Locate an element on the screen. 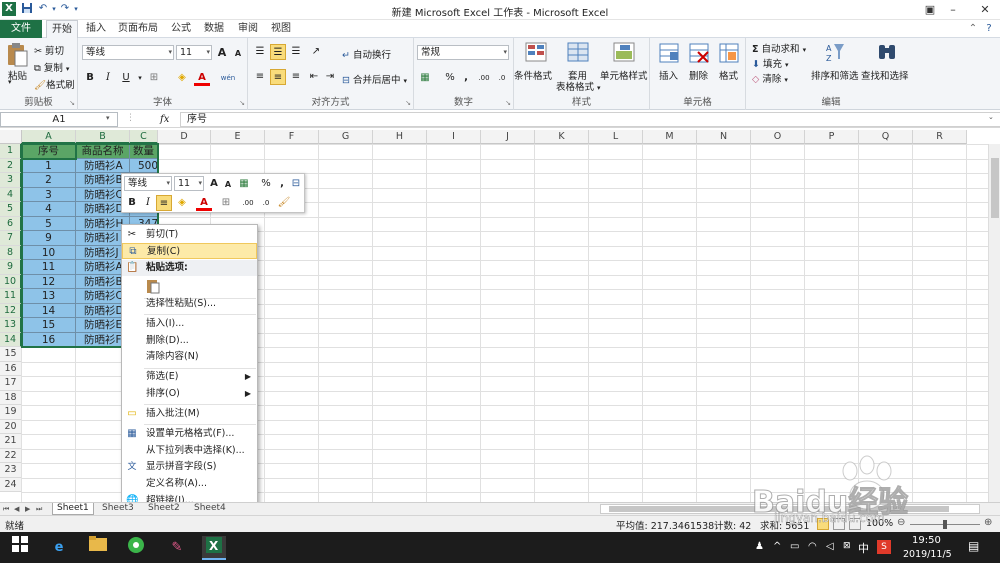  row-header-9: 9 is located at coordinates (11, 267).